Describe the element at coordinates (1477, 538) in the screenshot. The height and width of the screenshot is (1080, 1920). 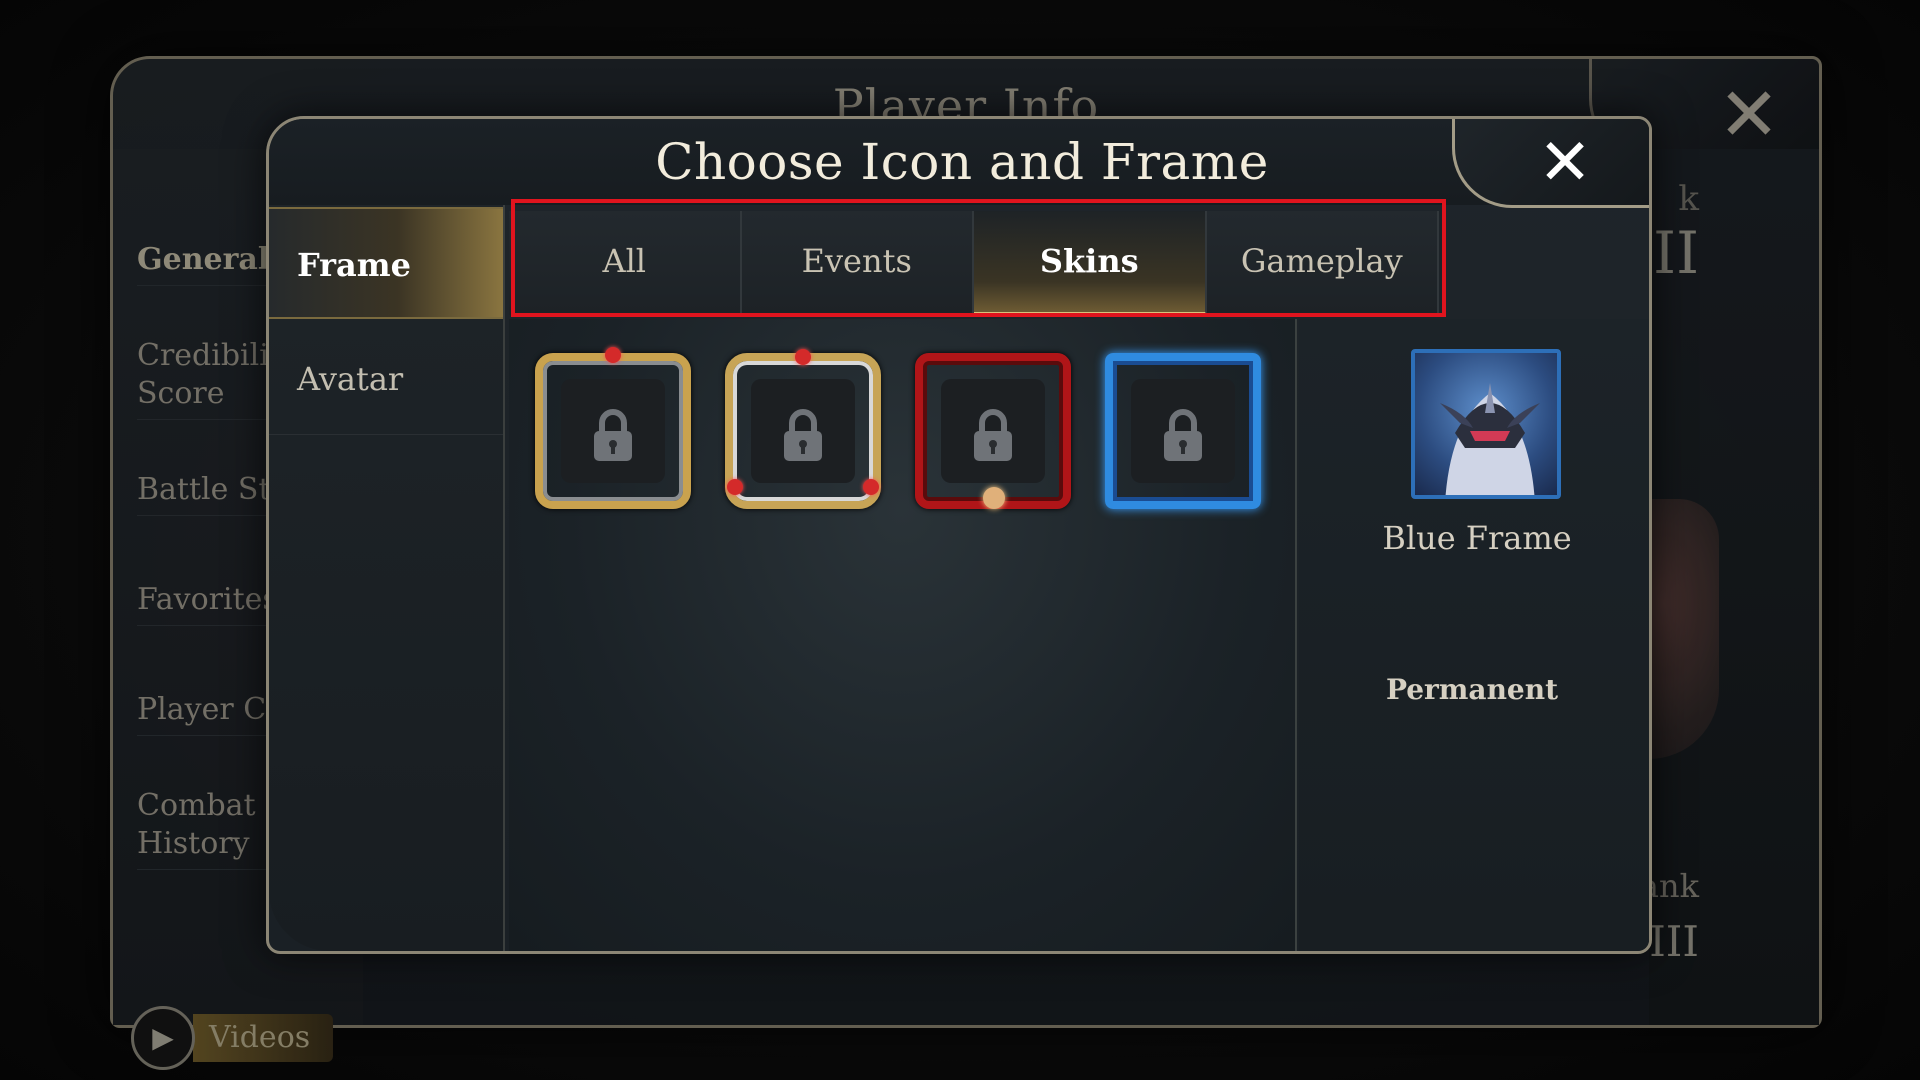
I see `preview-frame-name: Blue Frame` at that location.